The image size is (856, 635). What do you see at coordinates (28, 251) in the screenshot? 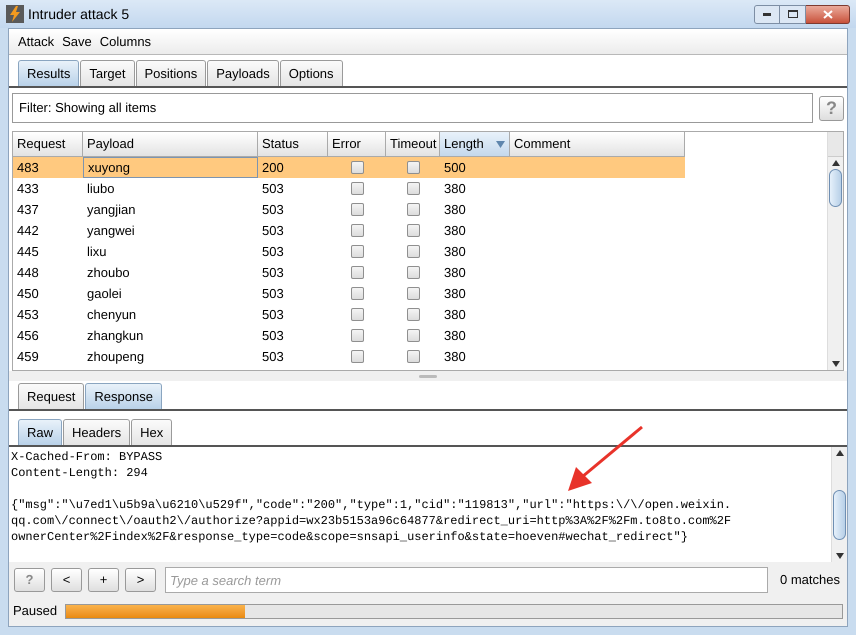
I see `table-cell-text: 445` at bounding box center [28, 251].